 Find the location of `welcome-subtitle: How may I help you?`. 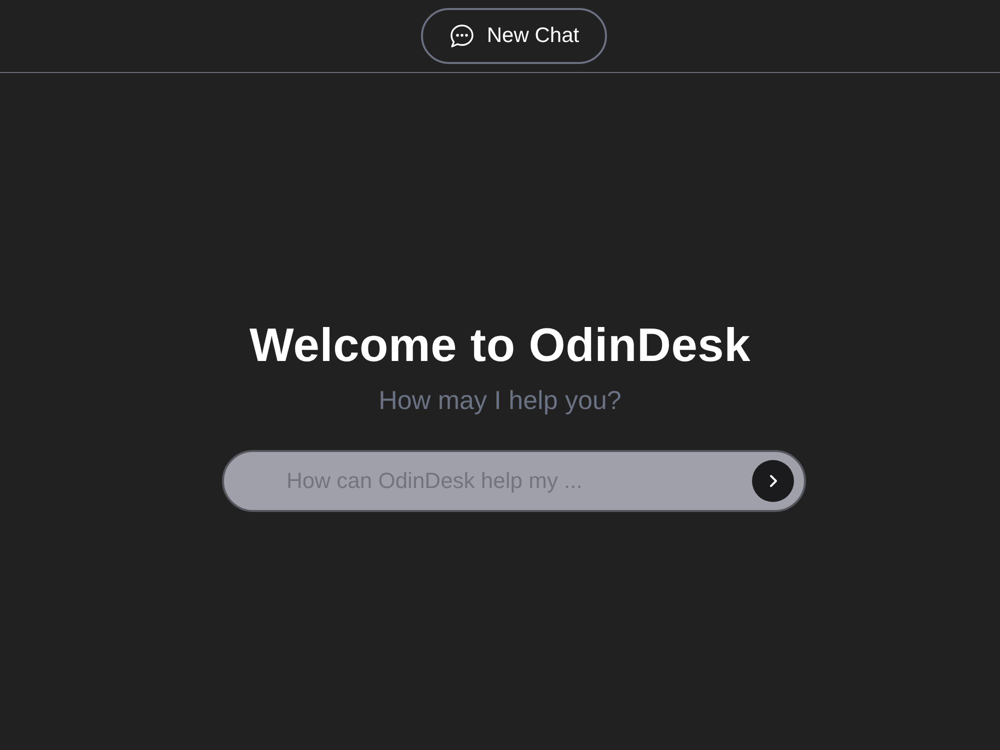

welcome-subtitle: How may I help you? is located at coordinates (500, 400).